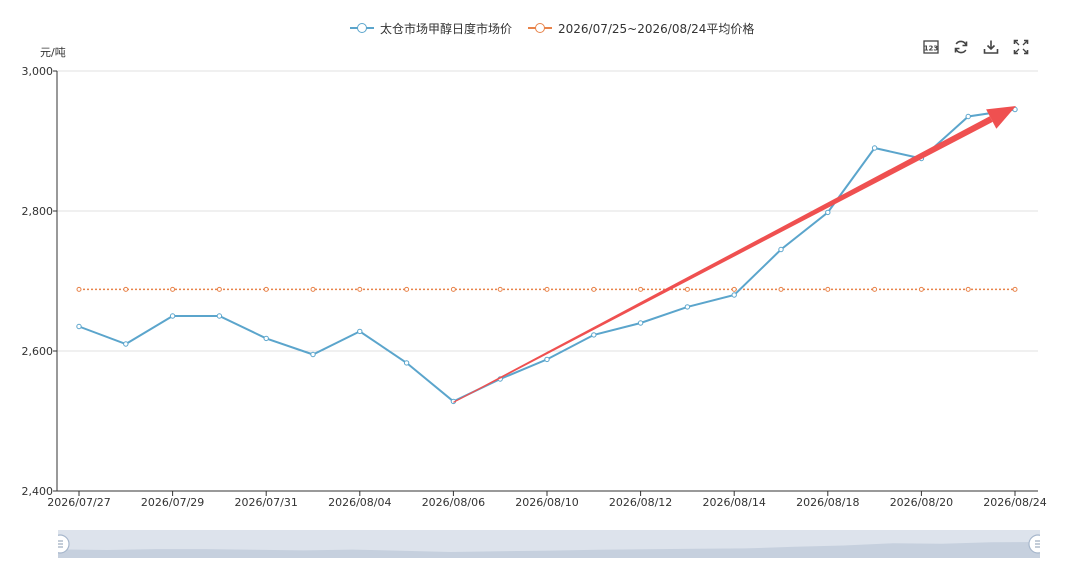  What do you see at coordinates (1014, 502) in the screenshot?
I see `x-tick-label: 2026/08/24` at bounding box center [1014, 502].